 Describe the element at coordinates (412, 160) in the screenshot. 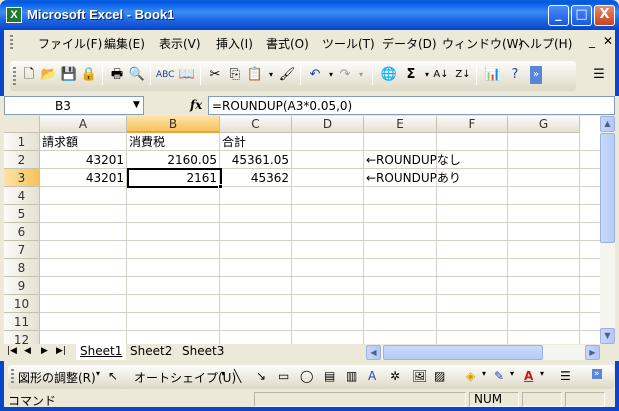

I see `cell-e2: ←ROUNDUPなし` at that location.